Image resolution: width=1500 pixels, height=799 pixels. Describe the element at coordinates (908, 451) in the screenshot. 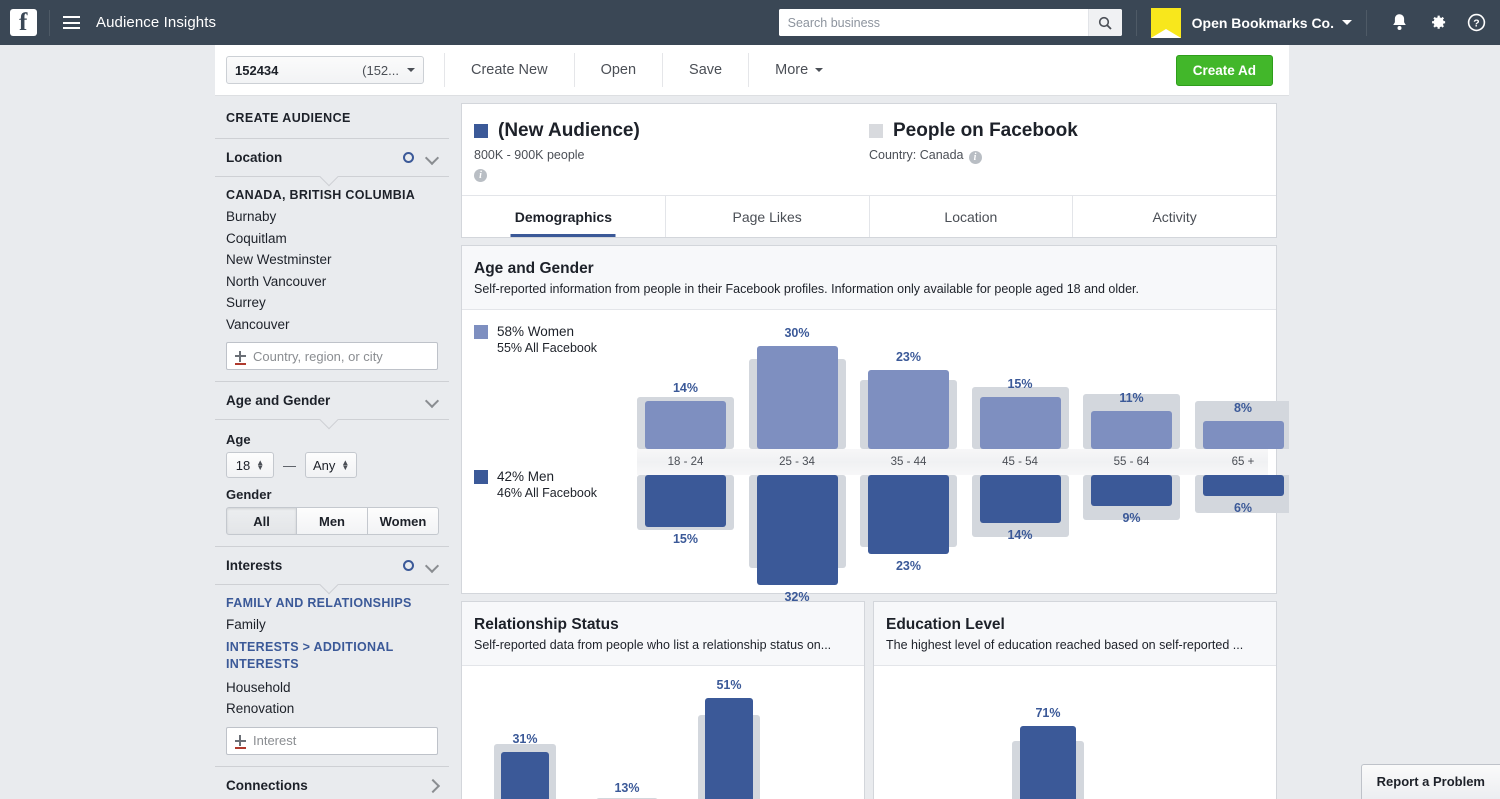

I see `age-bar-group: 23% 23% 35 - 44` at that location.